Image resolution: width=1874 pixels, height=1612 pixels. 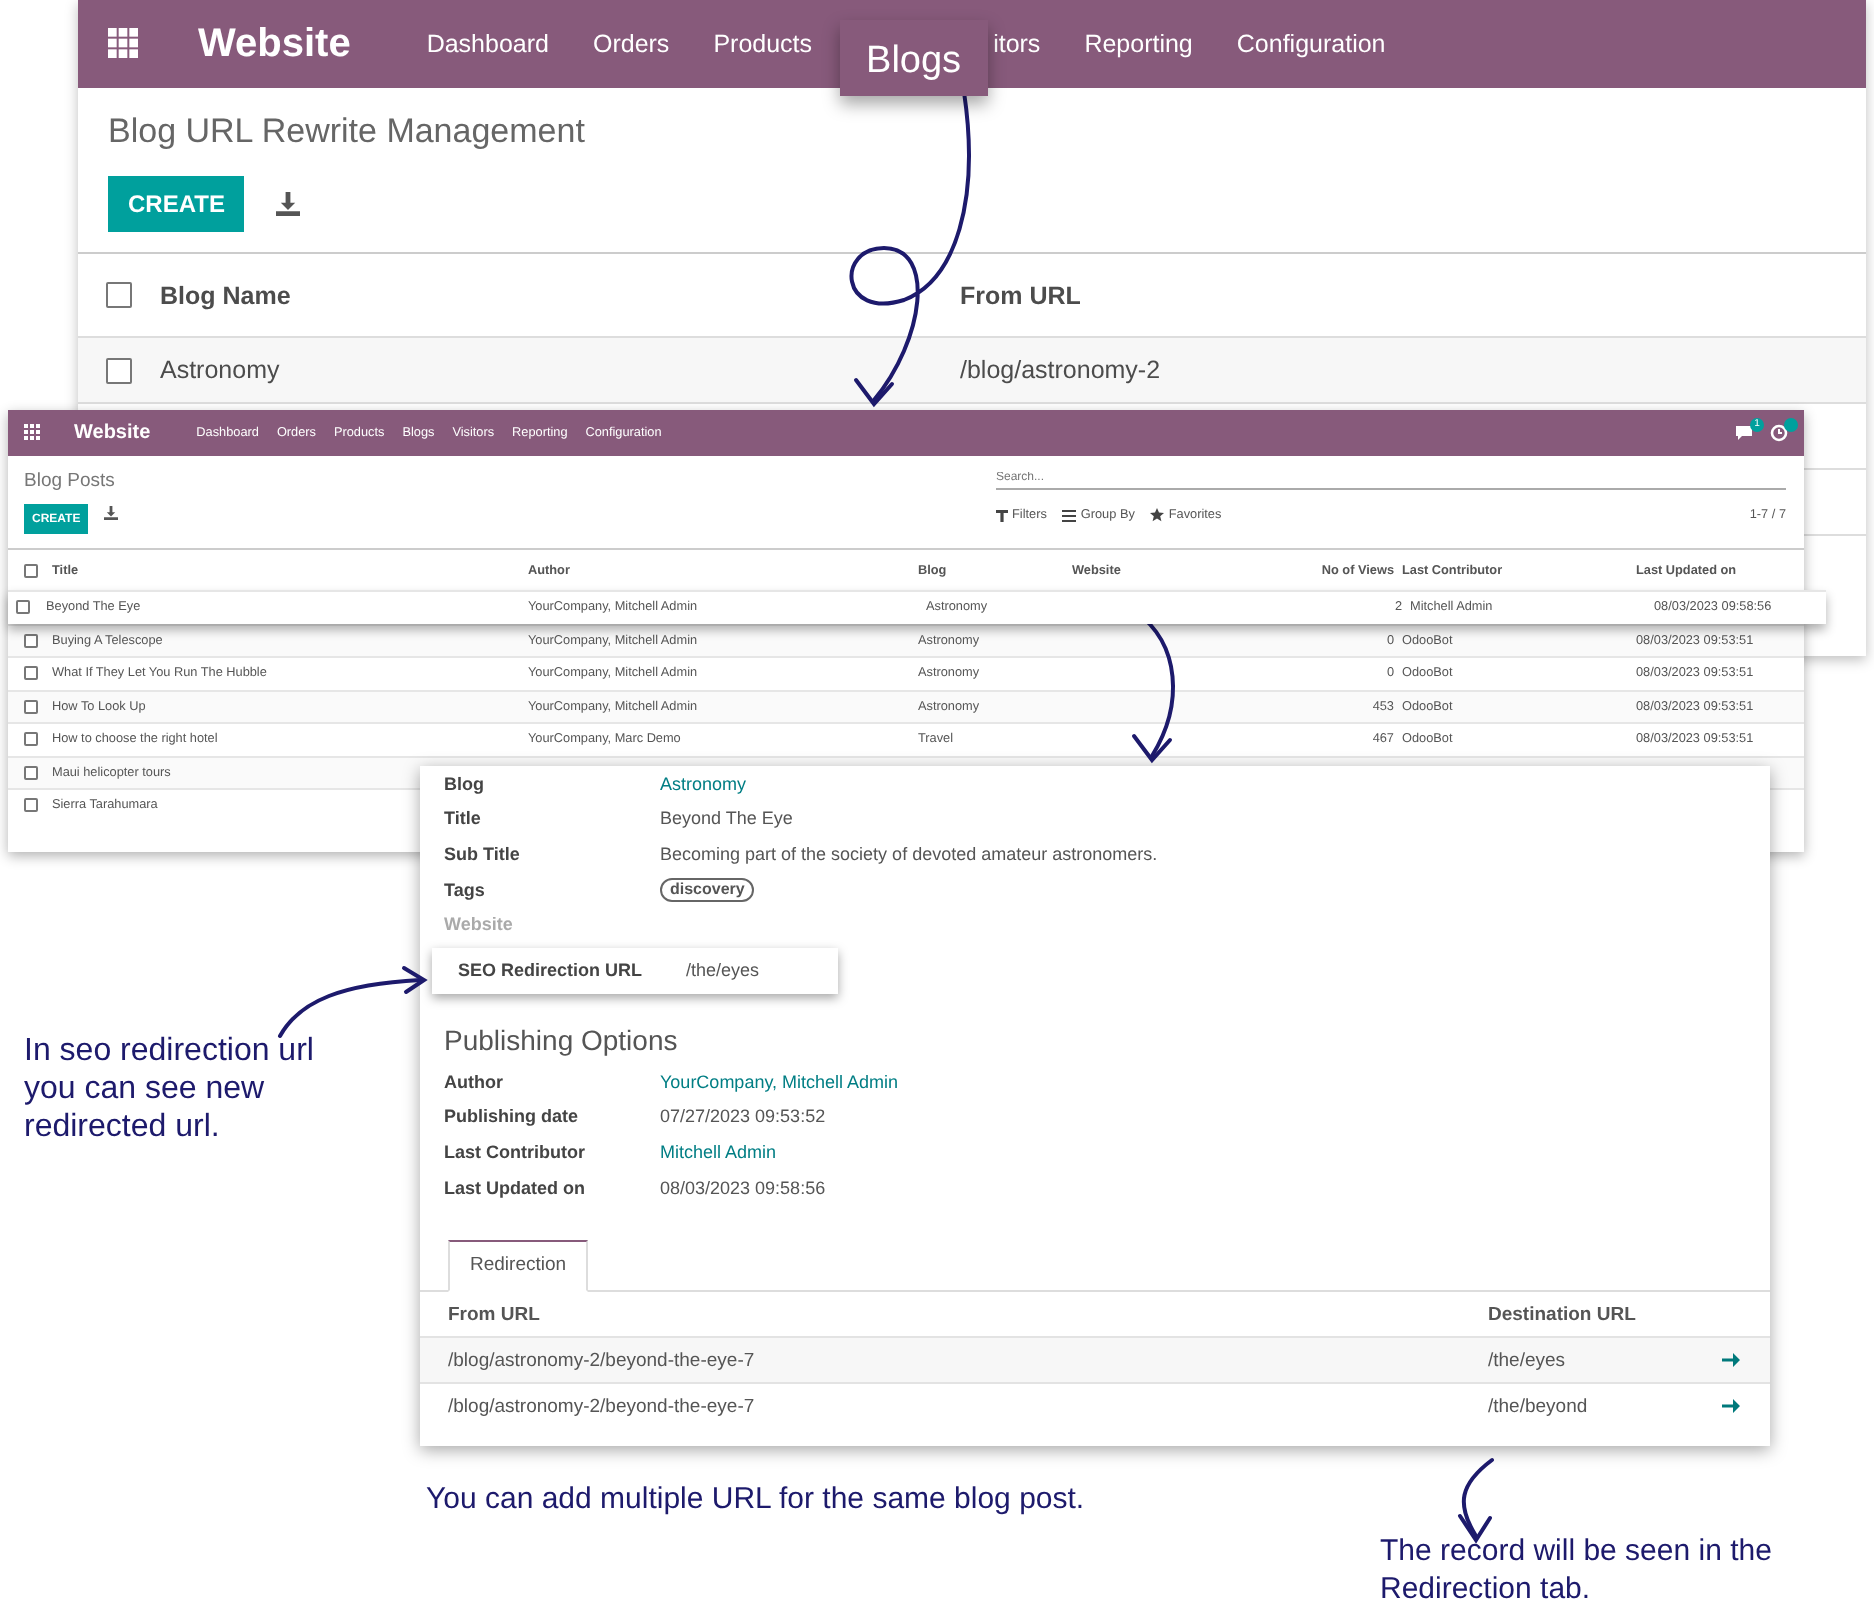 What do you see at coordinates (723, 970) in the screenshot?
I see `field-value: /the/eyes` at bounding box center [723, 970].